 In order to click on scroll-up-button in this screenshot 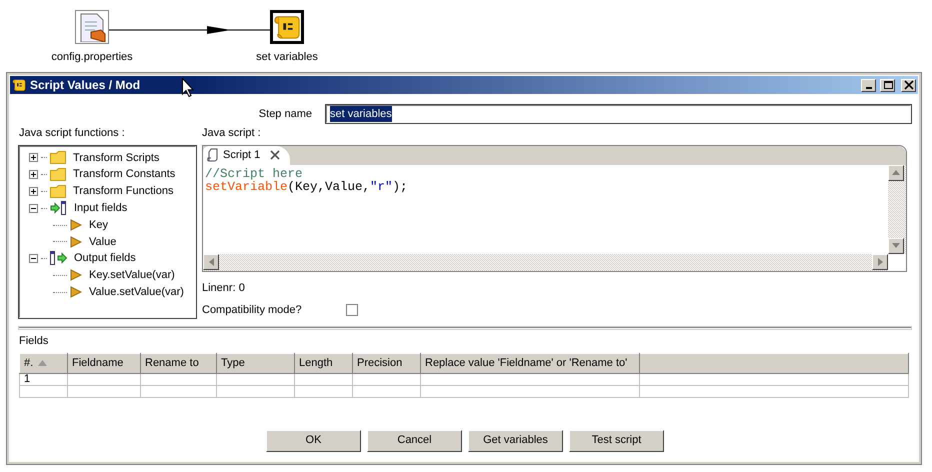, I will do `click(896, 172)`.